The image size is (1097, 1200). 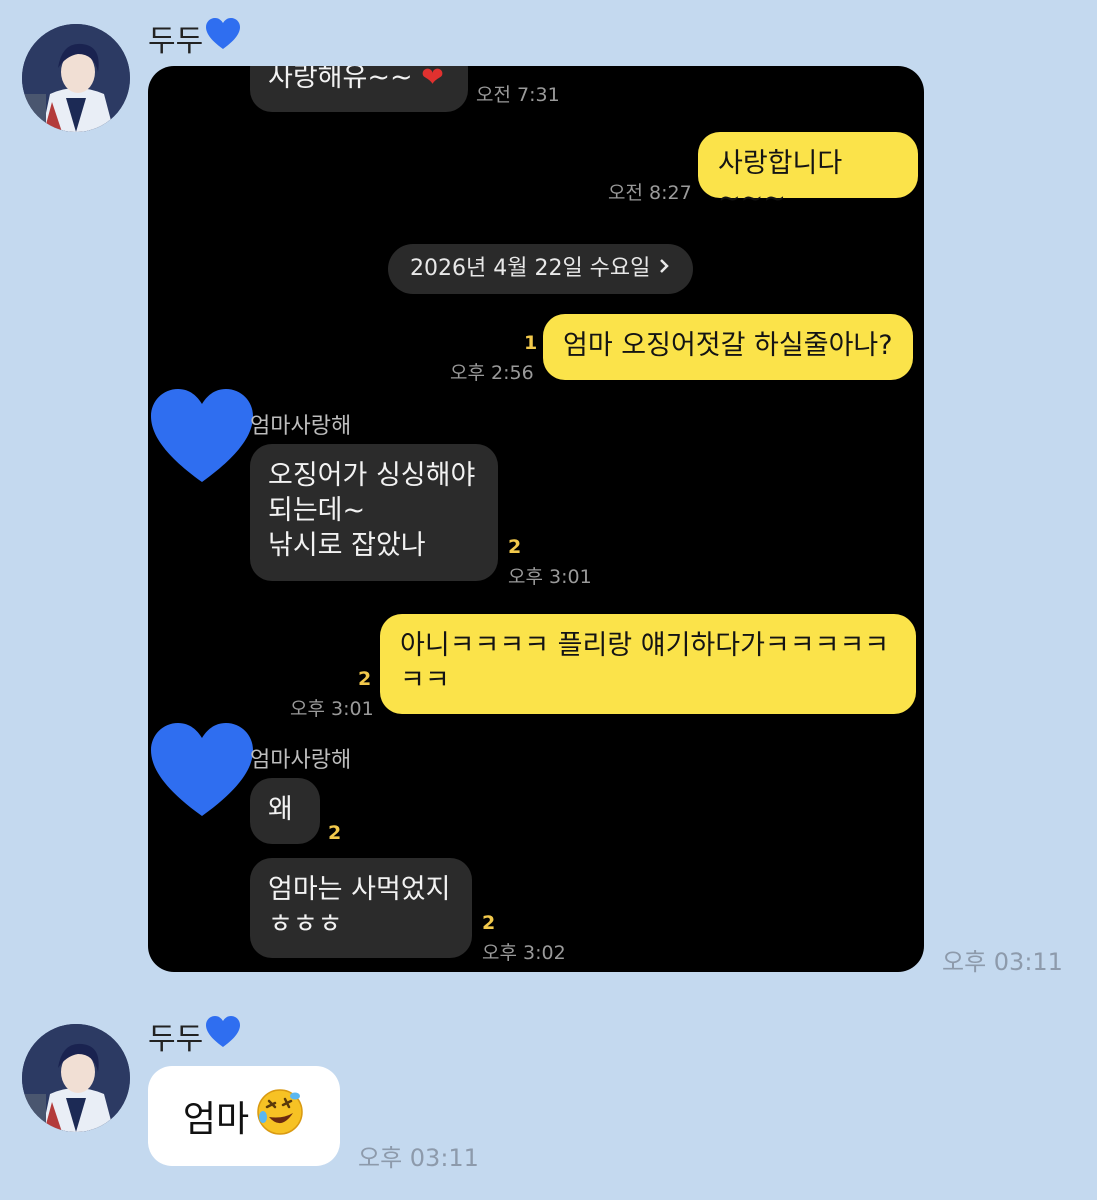 What do you see at coordinates (728, 347) in the screenshot?
I see `sent-bubble: 엄마 오징어젓갈 하실줄아나?` at bounding box center [728, 347].